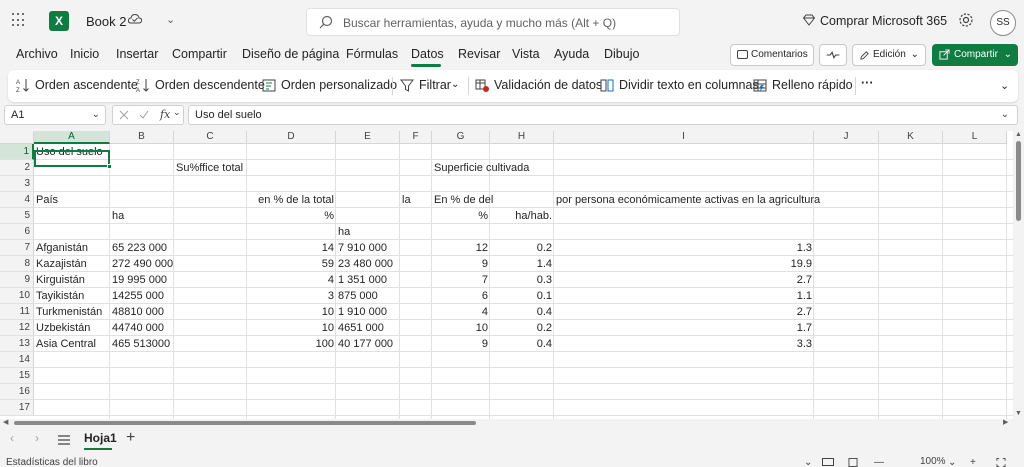 The height and width of the screenshot is (467, 1024). I want to click on prev-sheet-chevron-icon: ‹, so click(12, 438).